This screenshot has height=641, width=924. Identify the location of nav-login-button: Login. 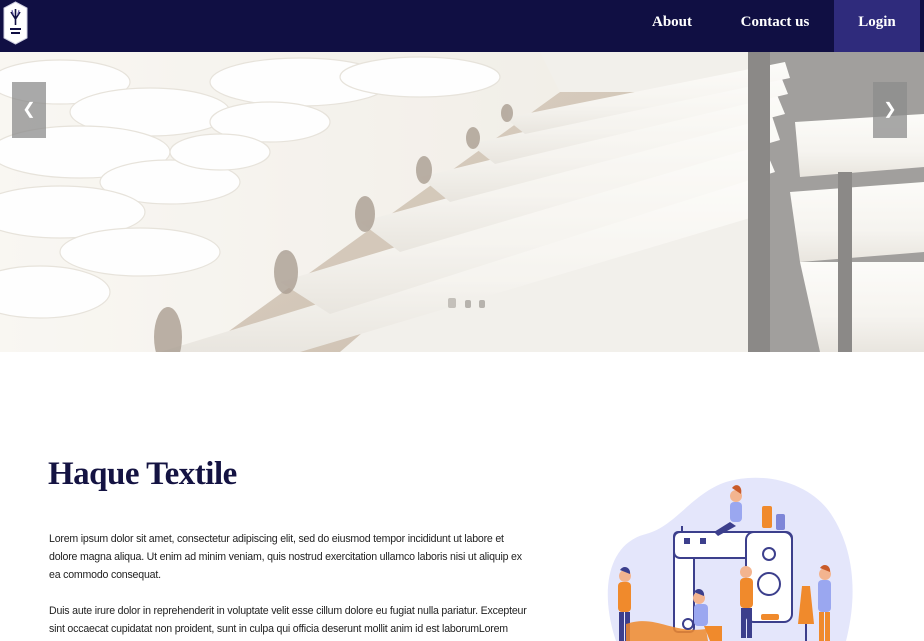
(877, 26).